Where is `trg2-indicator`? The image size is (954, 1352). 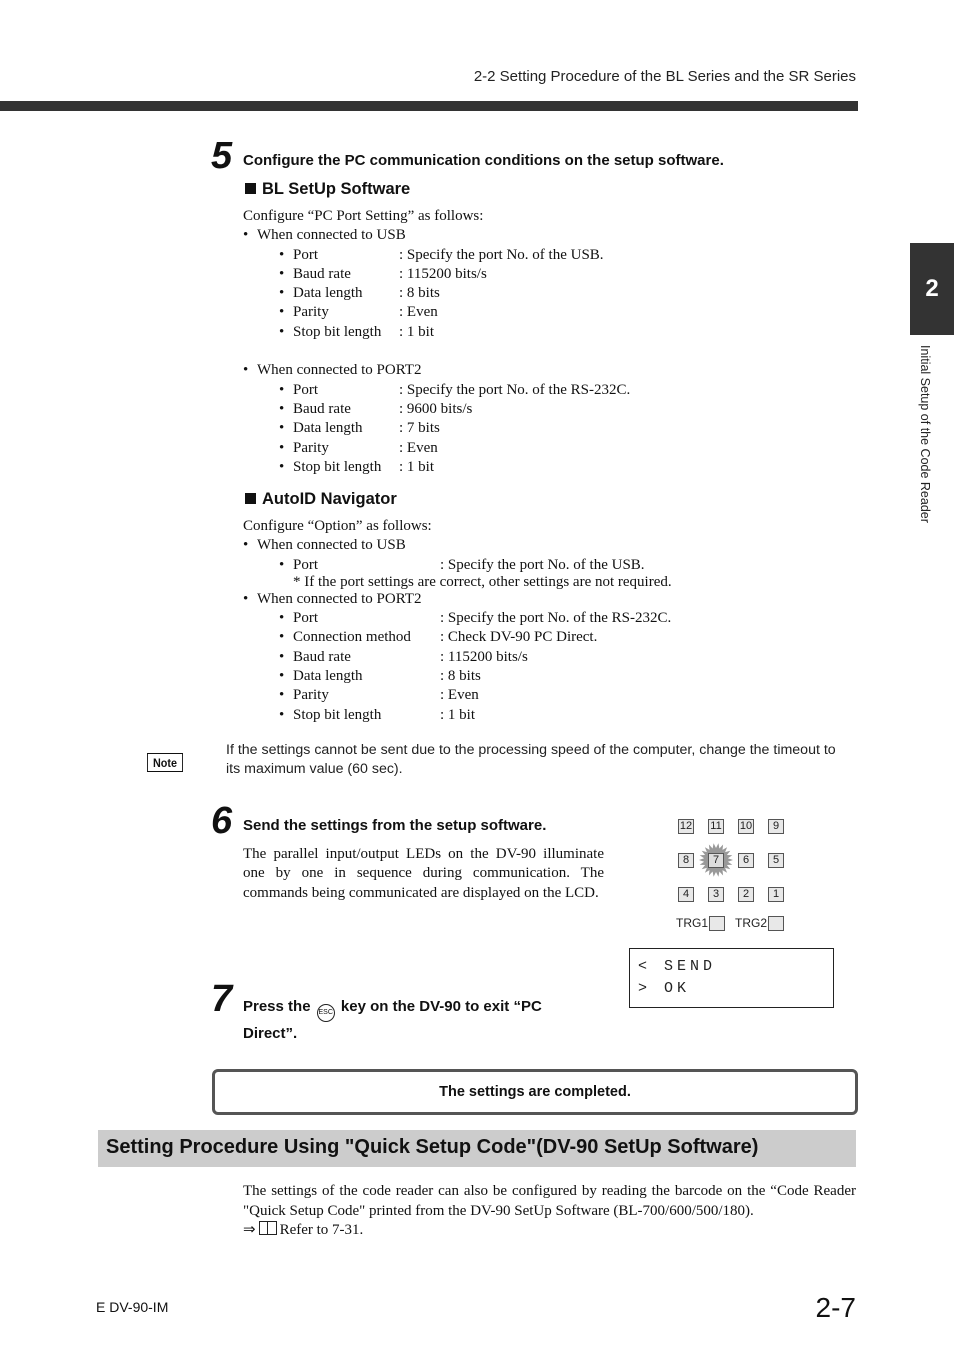 trg2-indicator is located at coordinates (776, 923).